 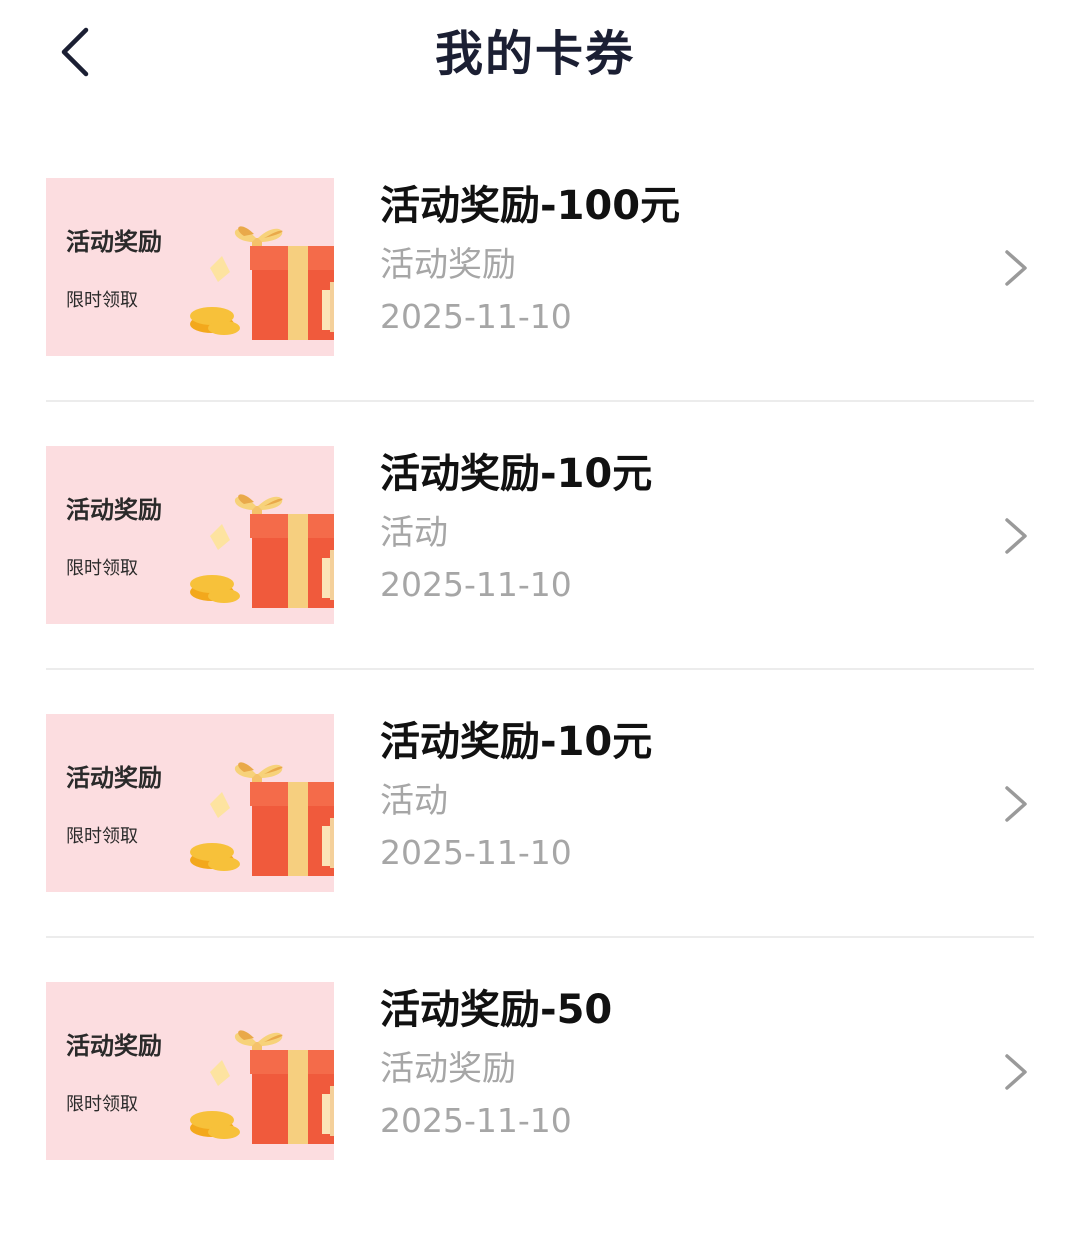 What do you see at coordinates (660, 1063) in the screenshot?
I see `coupon-info: 活动奖励-50 活动奖励 2025-11-10` at bounding box center [660, 1063].